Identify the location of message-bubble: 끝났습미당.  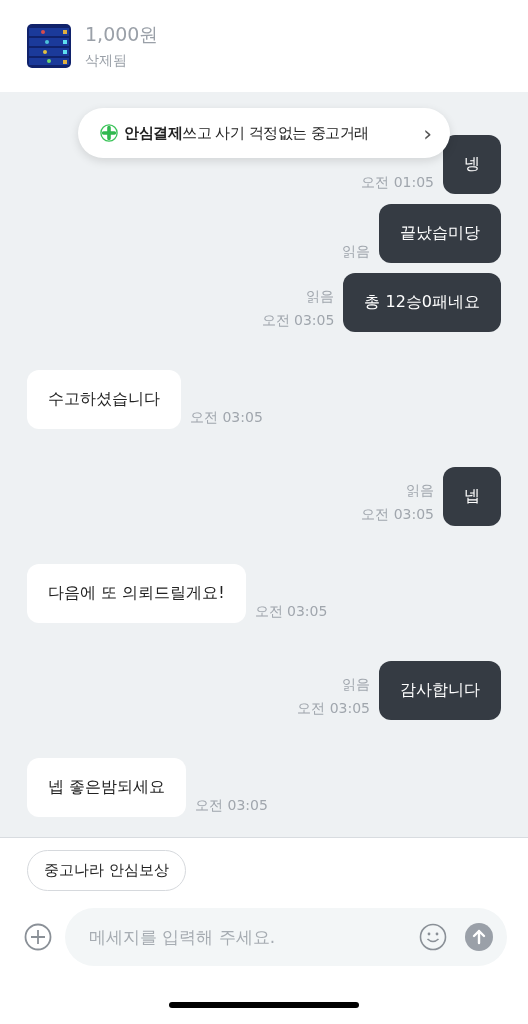
(440, 233).